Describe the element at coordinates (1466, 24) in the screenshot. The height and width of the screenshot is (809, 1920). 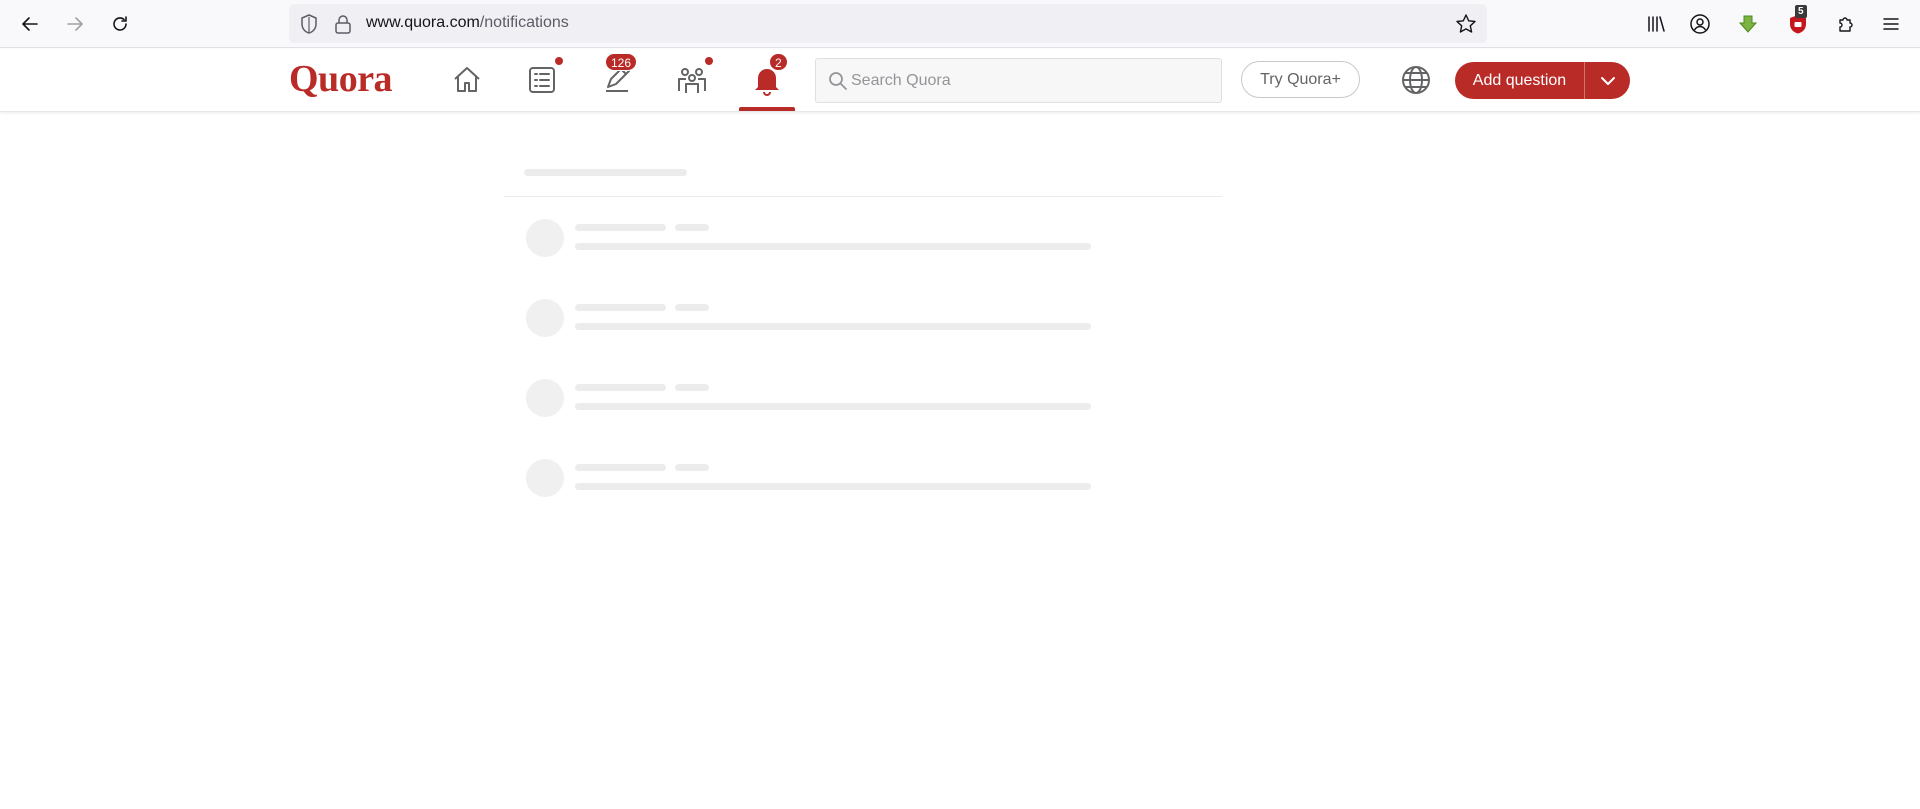
I see `bookmark-star-icon` at that location.